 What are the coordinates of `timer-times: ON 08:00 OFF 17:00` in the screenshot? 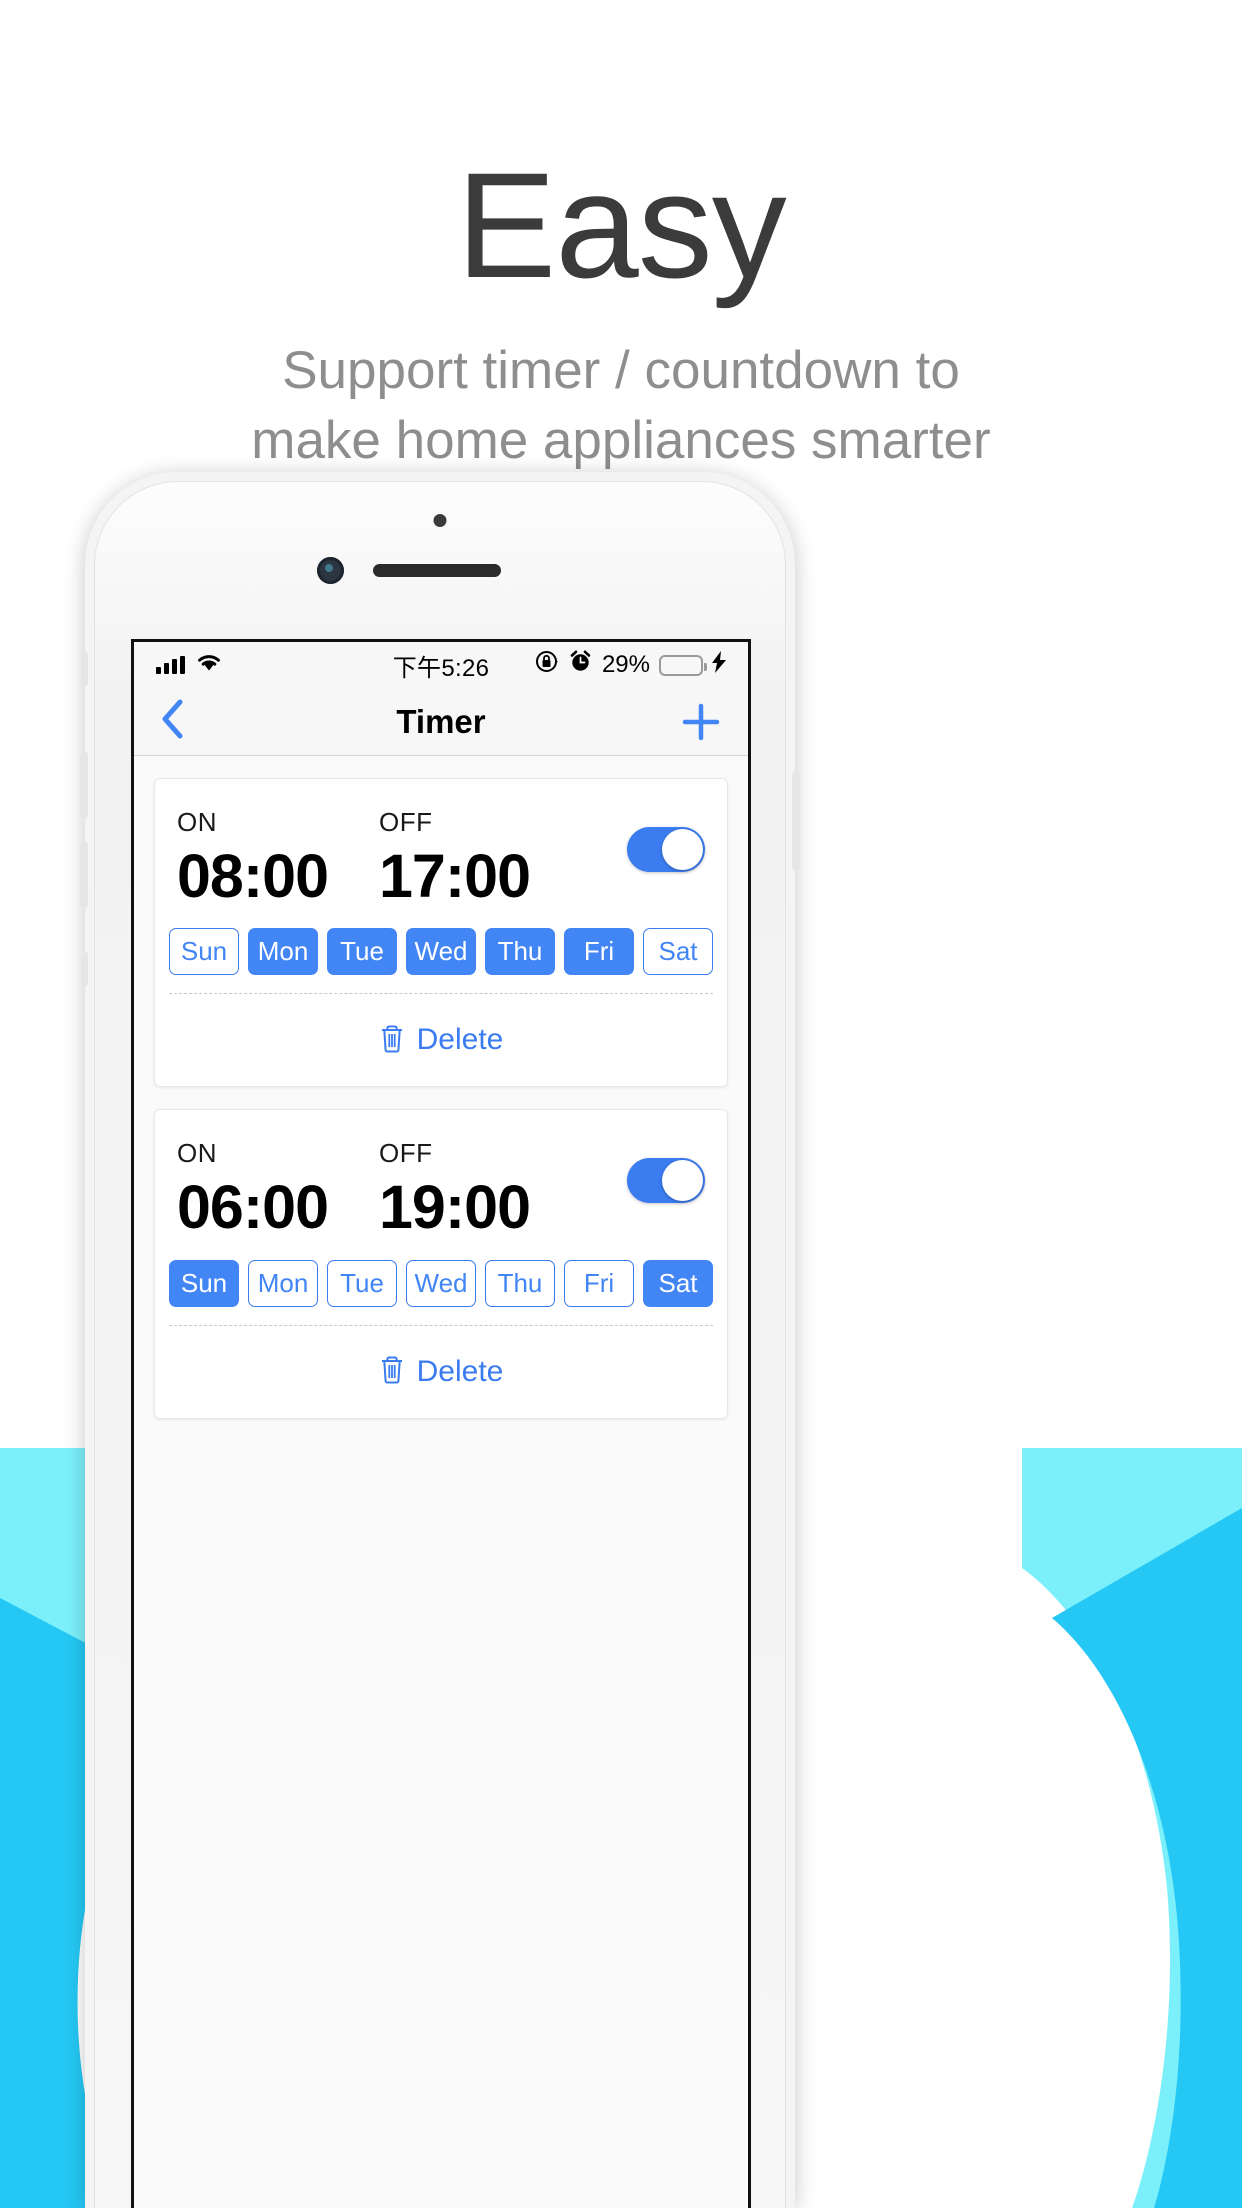 It's located at (441, 858).